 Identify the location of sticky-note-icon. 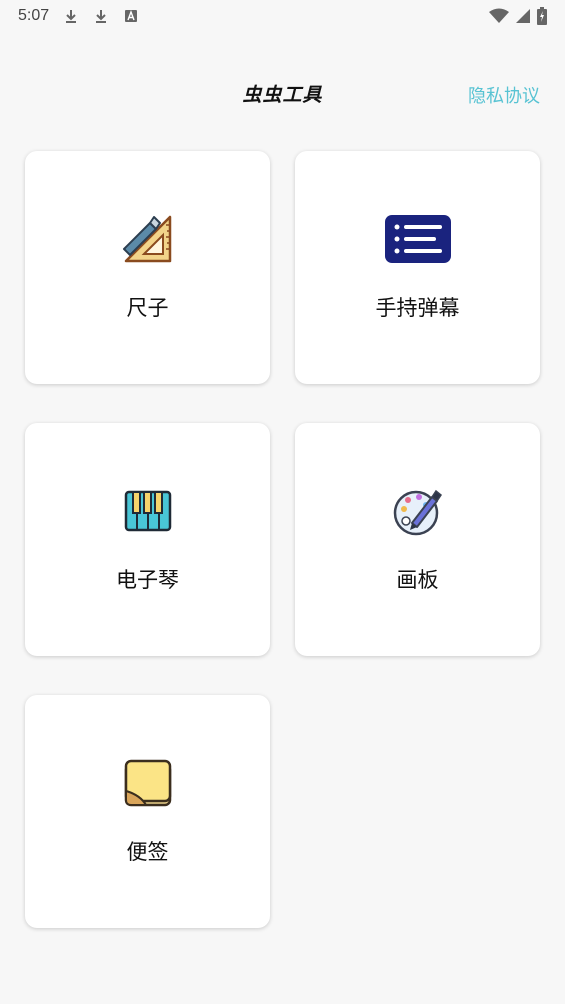
(147, 783).